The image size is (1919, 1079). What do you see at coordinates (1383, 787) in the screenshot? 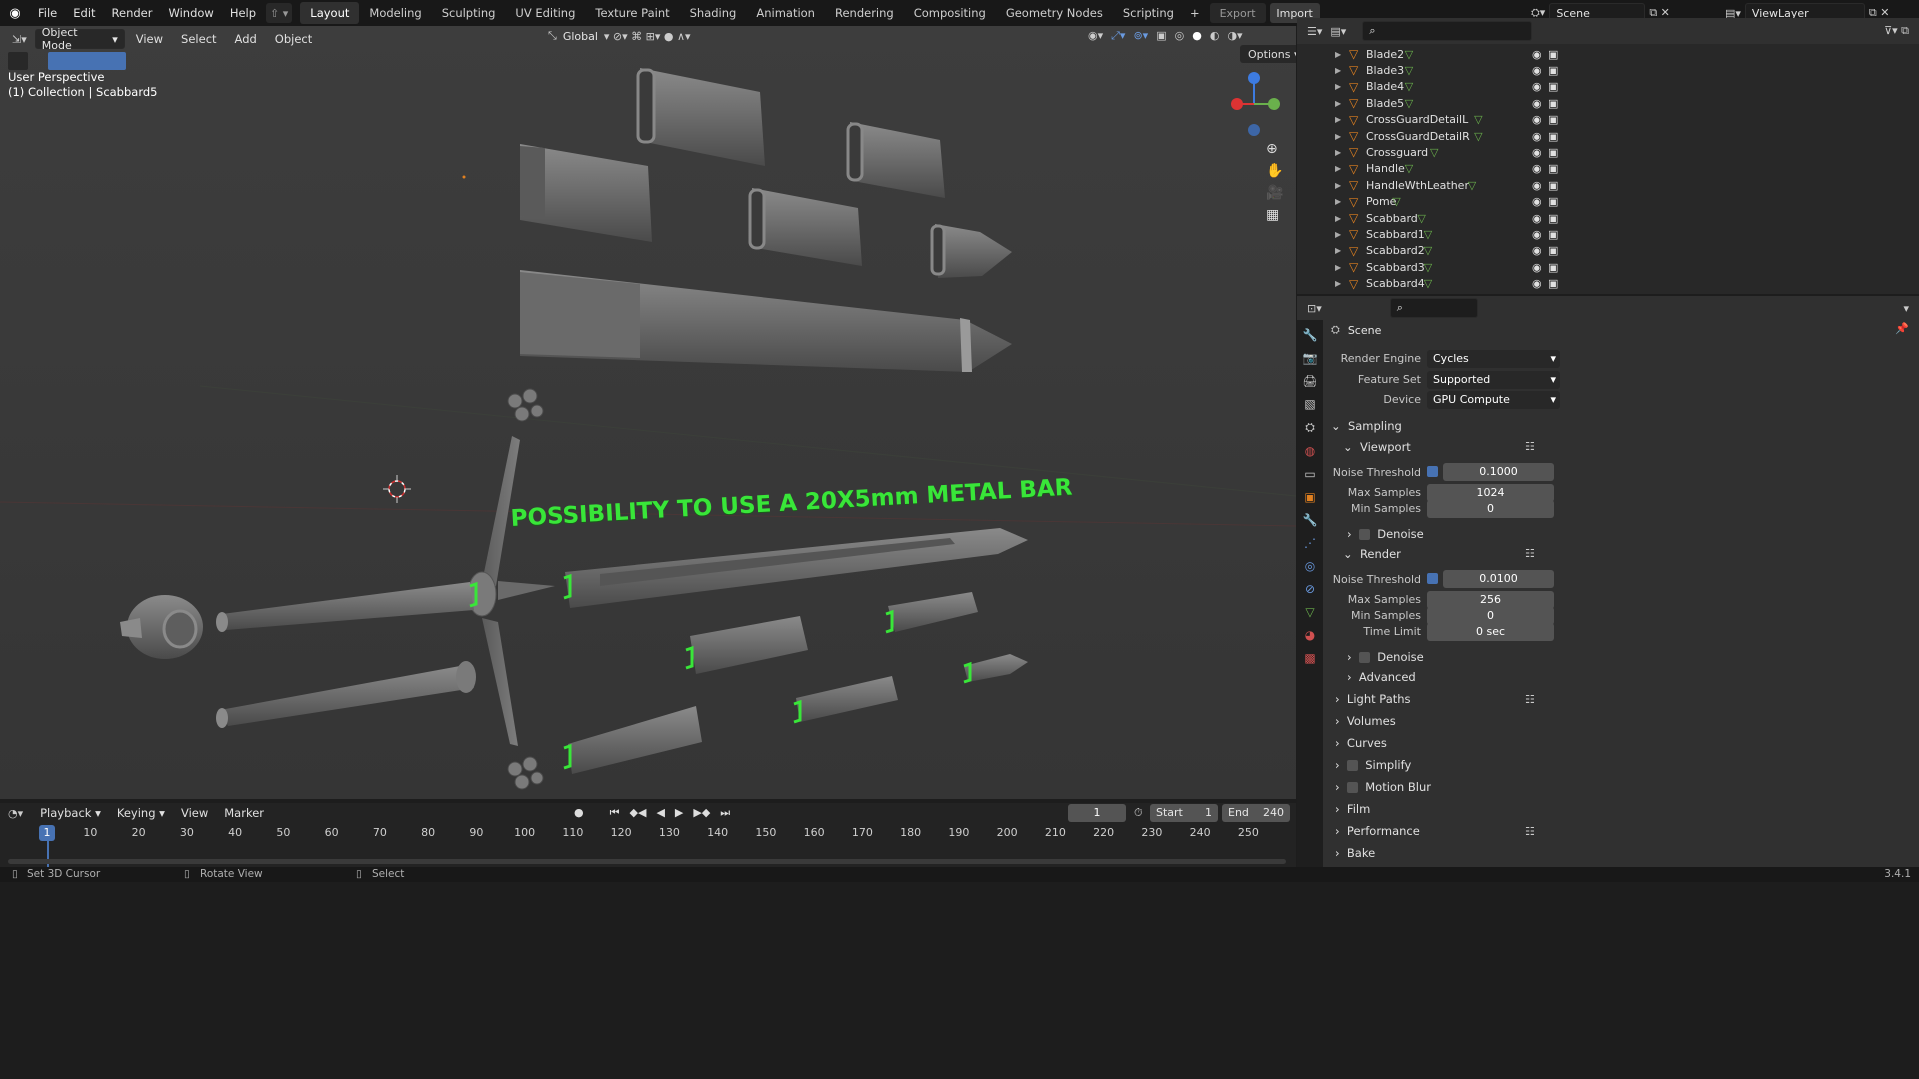
I see `motion-blur-panel: › Motion Blur` at bounding box center [1383, 787].